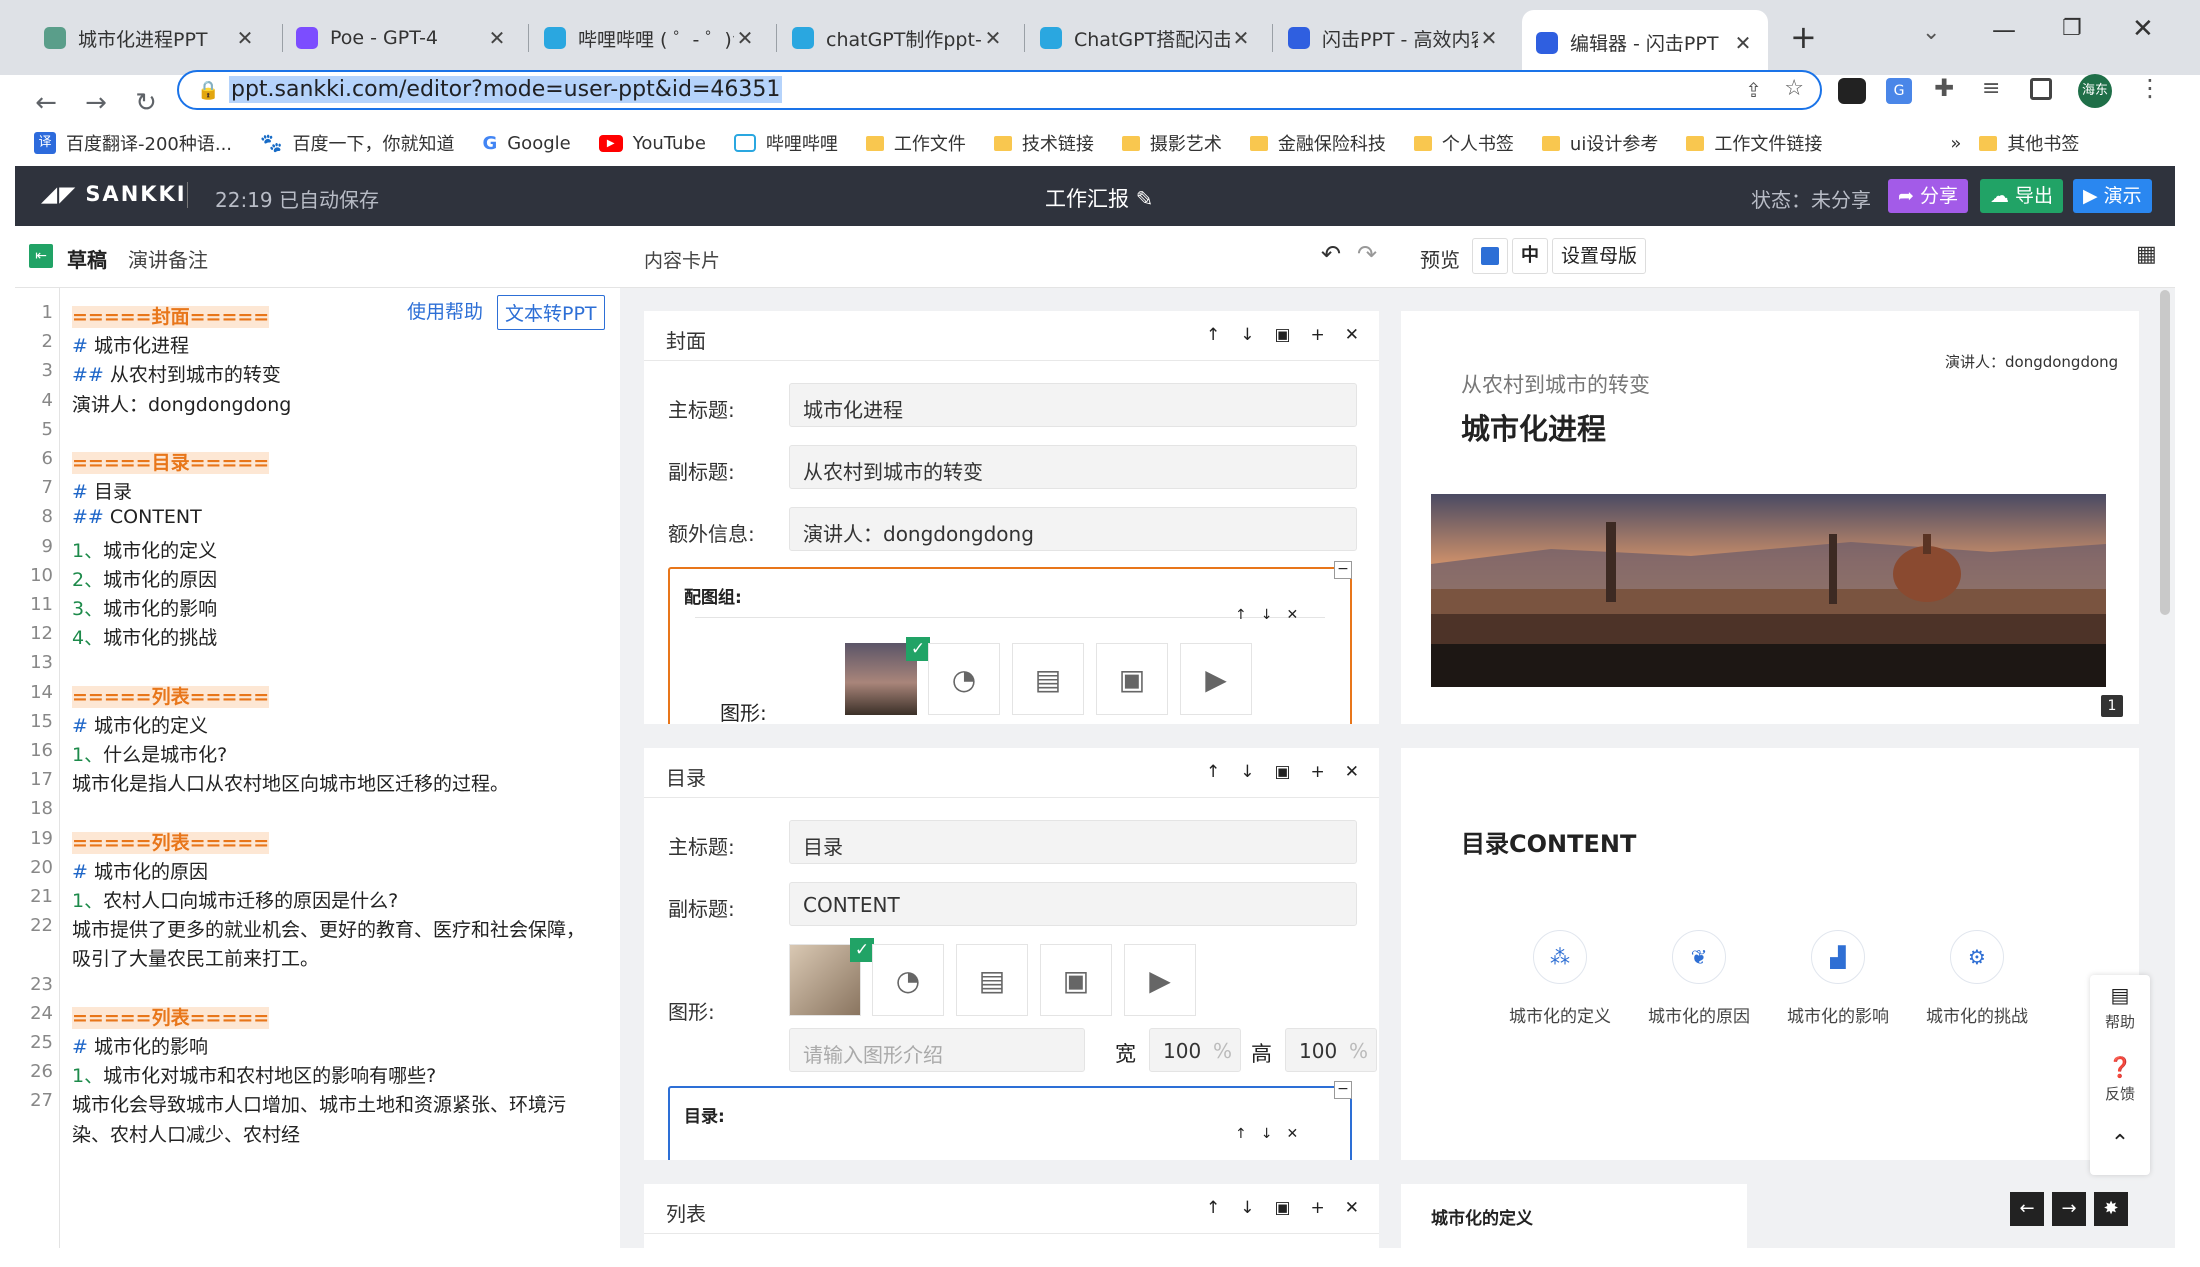 This screenshot has width=2200, height=1267. I want to click on code-line: 城市化会导致城市人口增加、城市土地和资源紧张、环境污, so click(319, 1103).